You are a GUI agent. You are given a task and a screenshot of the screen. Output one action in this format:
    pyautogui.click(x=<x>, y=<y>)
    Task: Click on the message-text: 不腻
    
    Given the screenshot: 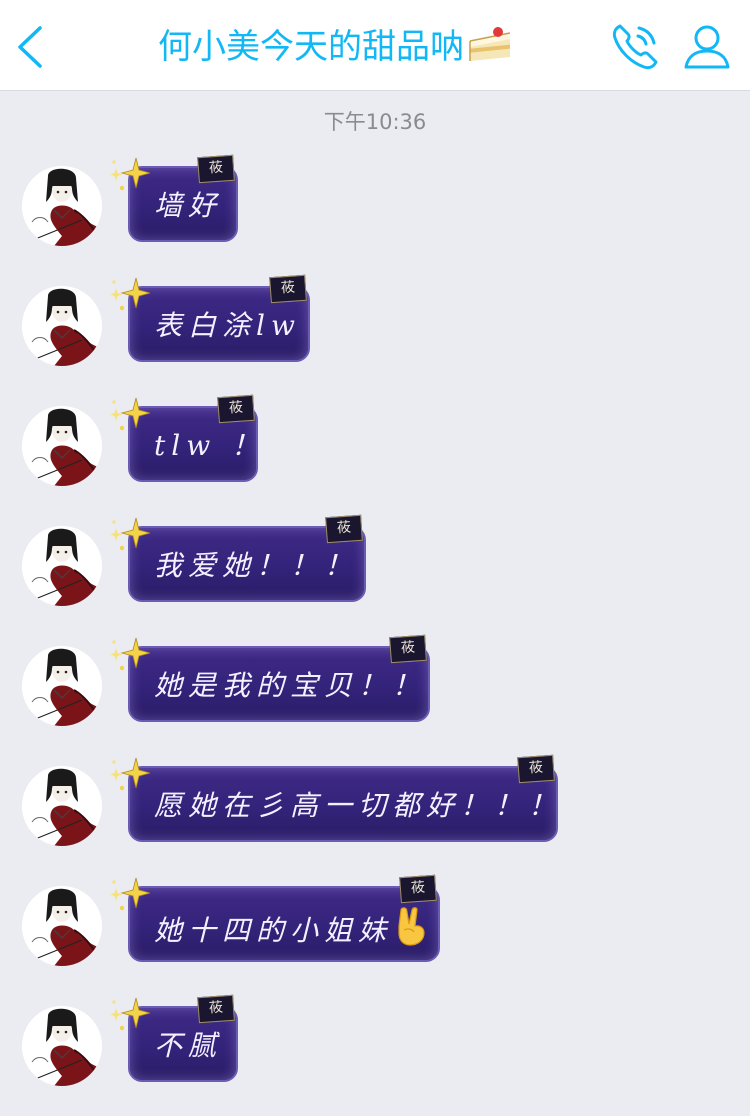 What is the action you would take?
    pyautogui.click(x=188, y=1046)
    